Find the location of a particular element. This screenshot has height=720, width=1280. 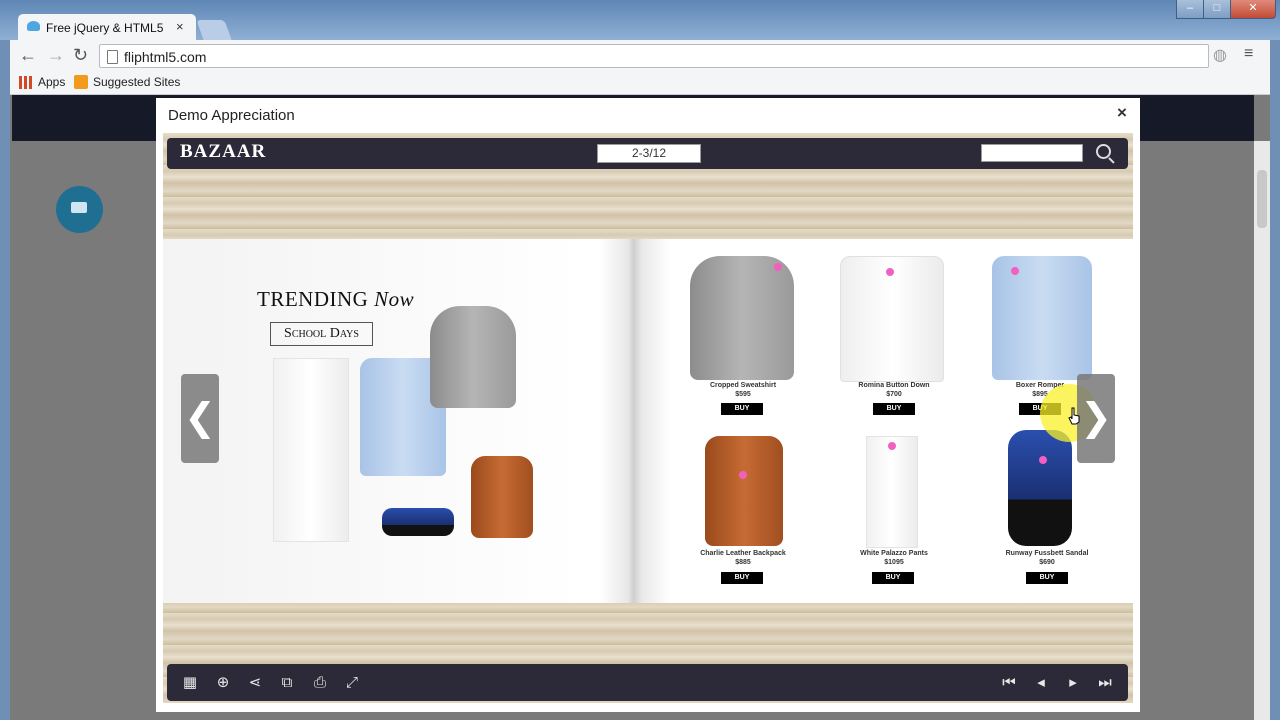

product-name: Cropped Sweatshirt is located at coordinates (743, 385).